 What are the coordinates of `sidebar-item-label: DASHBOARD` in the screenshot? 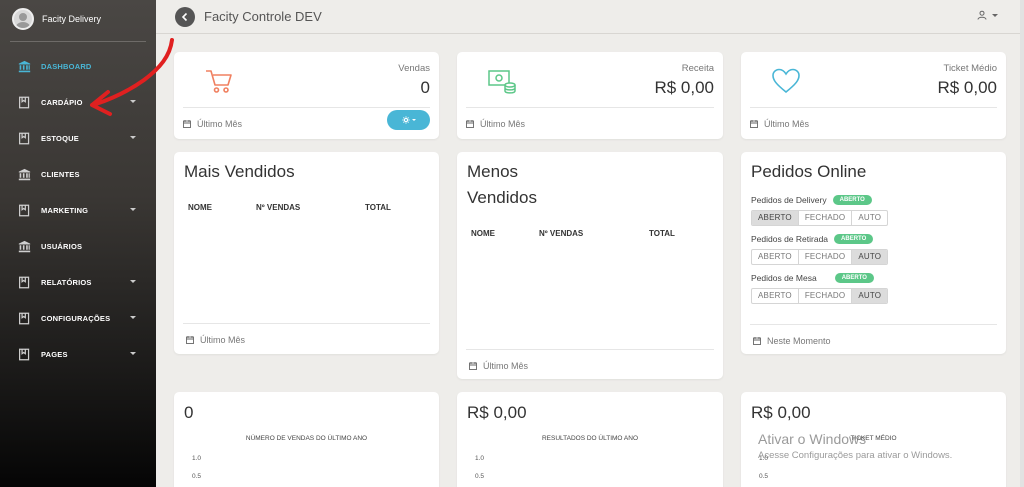 It's located at (66, 66).